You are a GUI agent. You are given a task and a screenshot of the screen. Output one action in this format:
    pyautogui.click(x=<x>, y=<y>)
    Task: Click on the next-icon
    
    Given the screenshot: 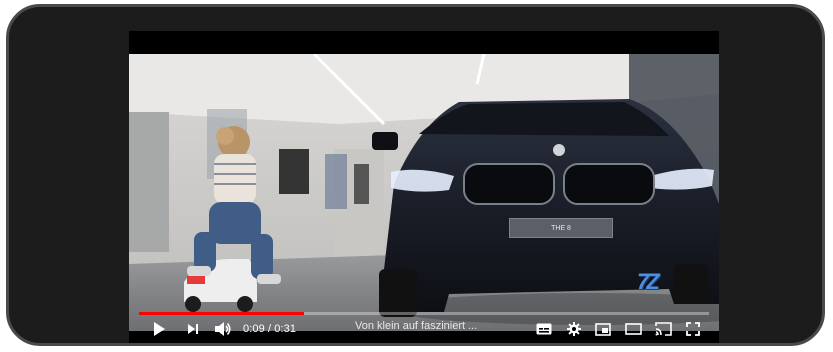 What is the action you would take?
    pyautogui.click(x=193, y=329)
    